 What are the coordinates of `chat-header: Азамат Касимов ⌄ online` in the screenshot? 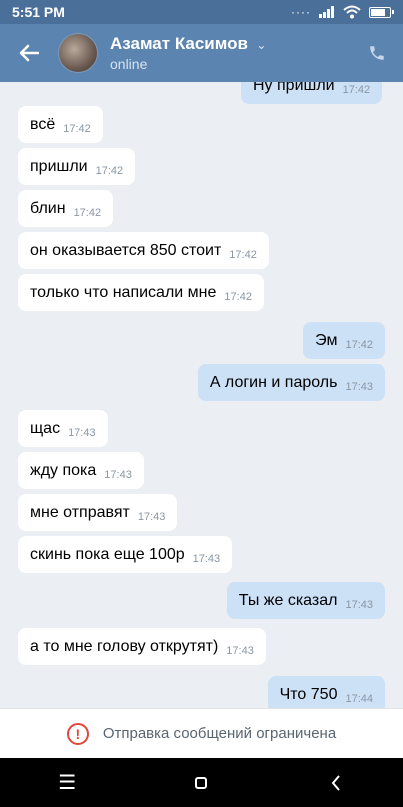 It's located at (201, 53).